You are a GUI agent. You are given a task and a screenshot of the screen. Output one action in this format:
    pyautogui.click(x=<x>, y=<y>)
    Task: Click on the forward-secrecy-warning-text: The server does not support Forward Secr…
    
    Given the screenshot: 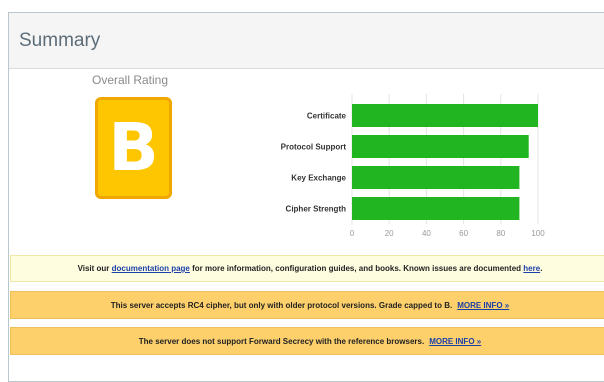 What is the action you would take?
    pyautogui.click(x=281, y=341)
    